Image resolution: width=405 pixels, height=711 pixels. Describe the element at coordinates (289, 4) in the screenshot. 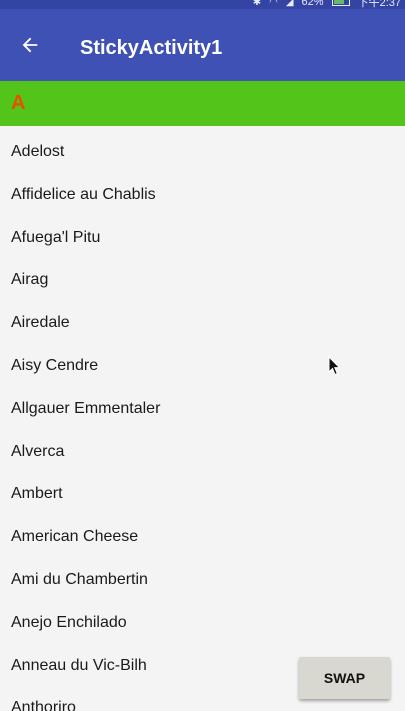

I see `signal-icon: ◢` at that location.